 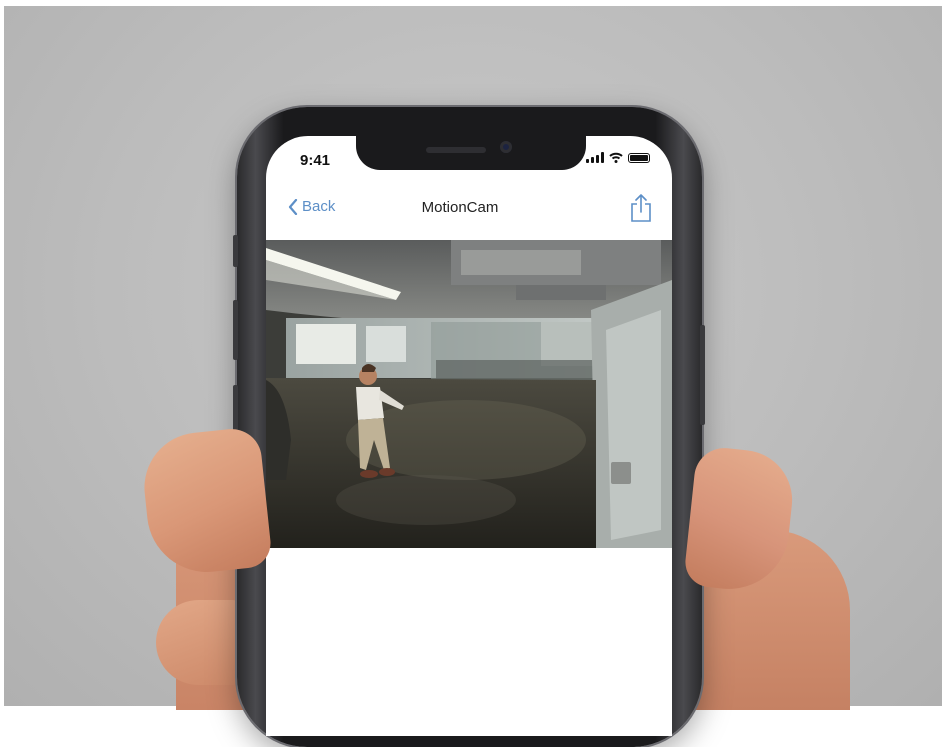 I want to click on back-label: Back, so click(x=319, y=206).